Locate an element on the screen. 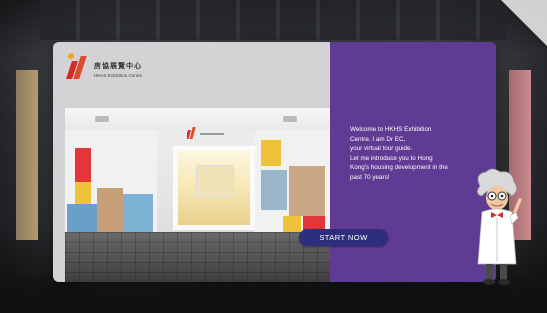 This screenshot has height=313, width=547. welcome-line: Welcome to HKHS Exhibition is located at coordinates (391, 129).